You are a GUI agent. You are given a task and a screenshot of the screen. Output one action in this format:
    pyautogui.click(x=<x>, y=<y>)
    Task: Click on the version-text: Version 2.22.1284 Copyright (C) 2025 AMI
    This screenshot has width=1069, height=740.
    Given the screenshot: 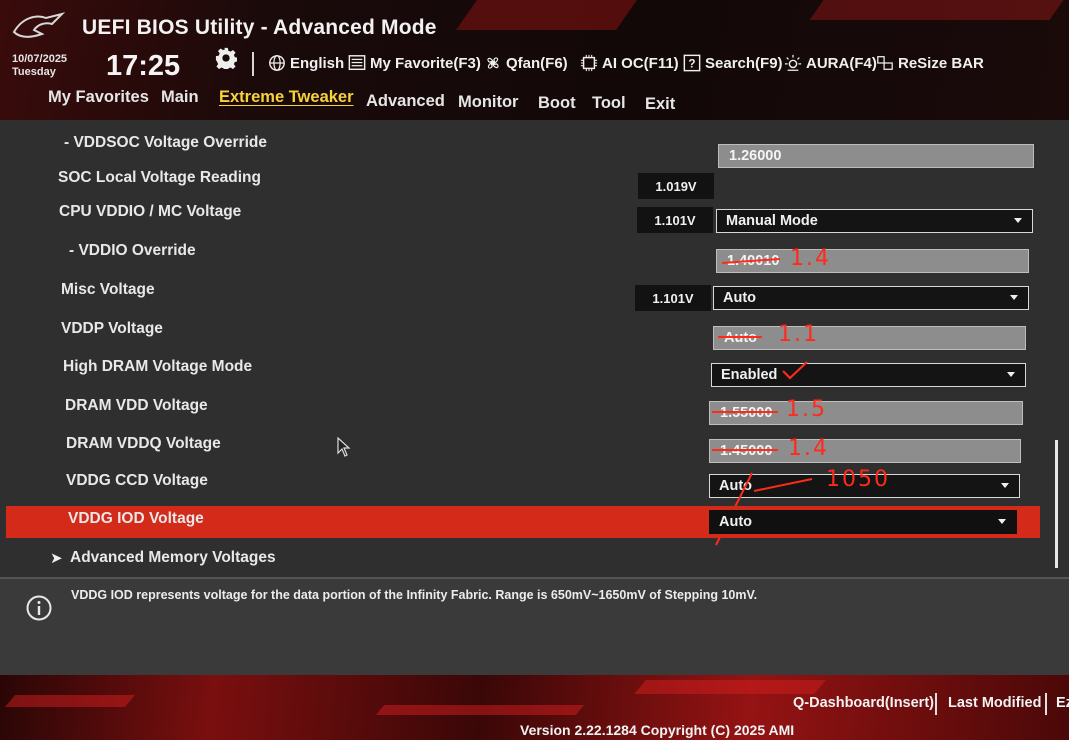 What is the action you would take?
    pyautogui.click(x=657, y=730)
    